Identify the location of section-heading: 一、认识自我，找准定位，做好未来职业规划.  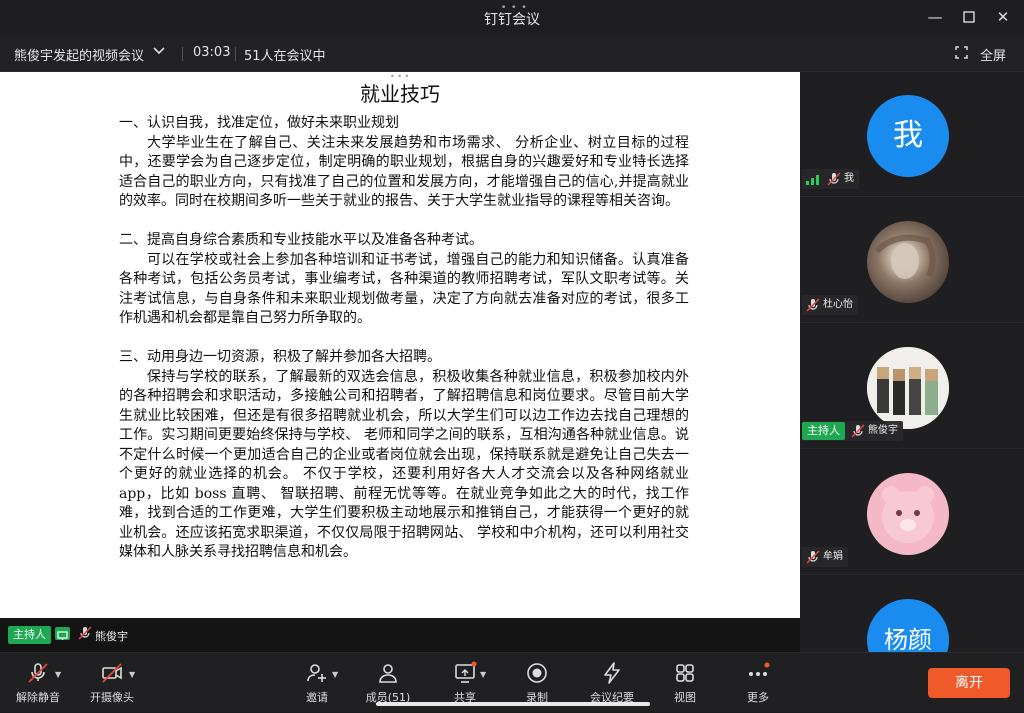
(259, 123).